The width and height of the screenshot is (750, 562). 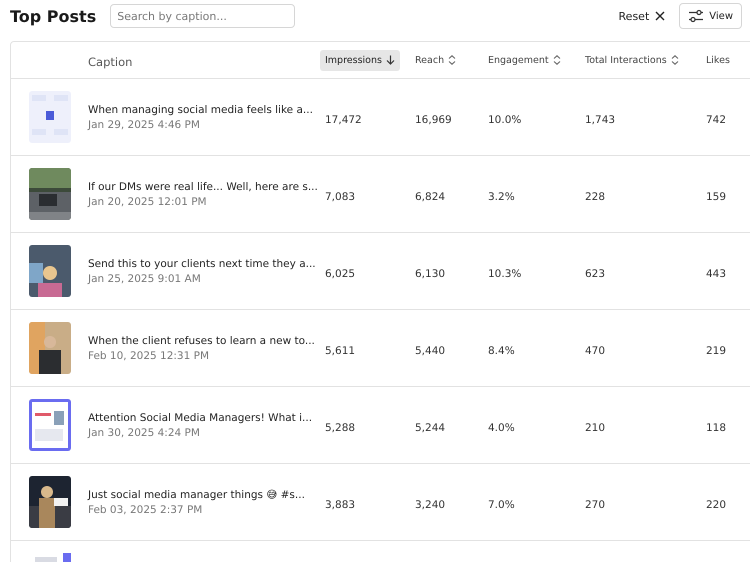 I want to click on post-date: Feb 03, 2025 2:37 PM, so click(x=146, y=510).